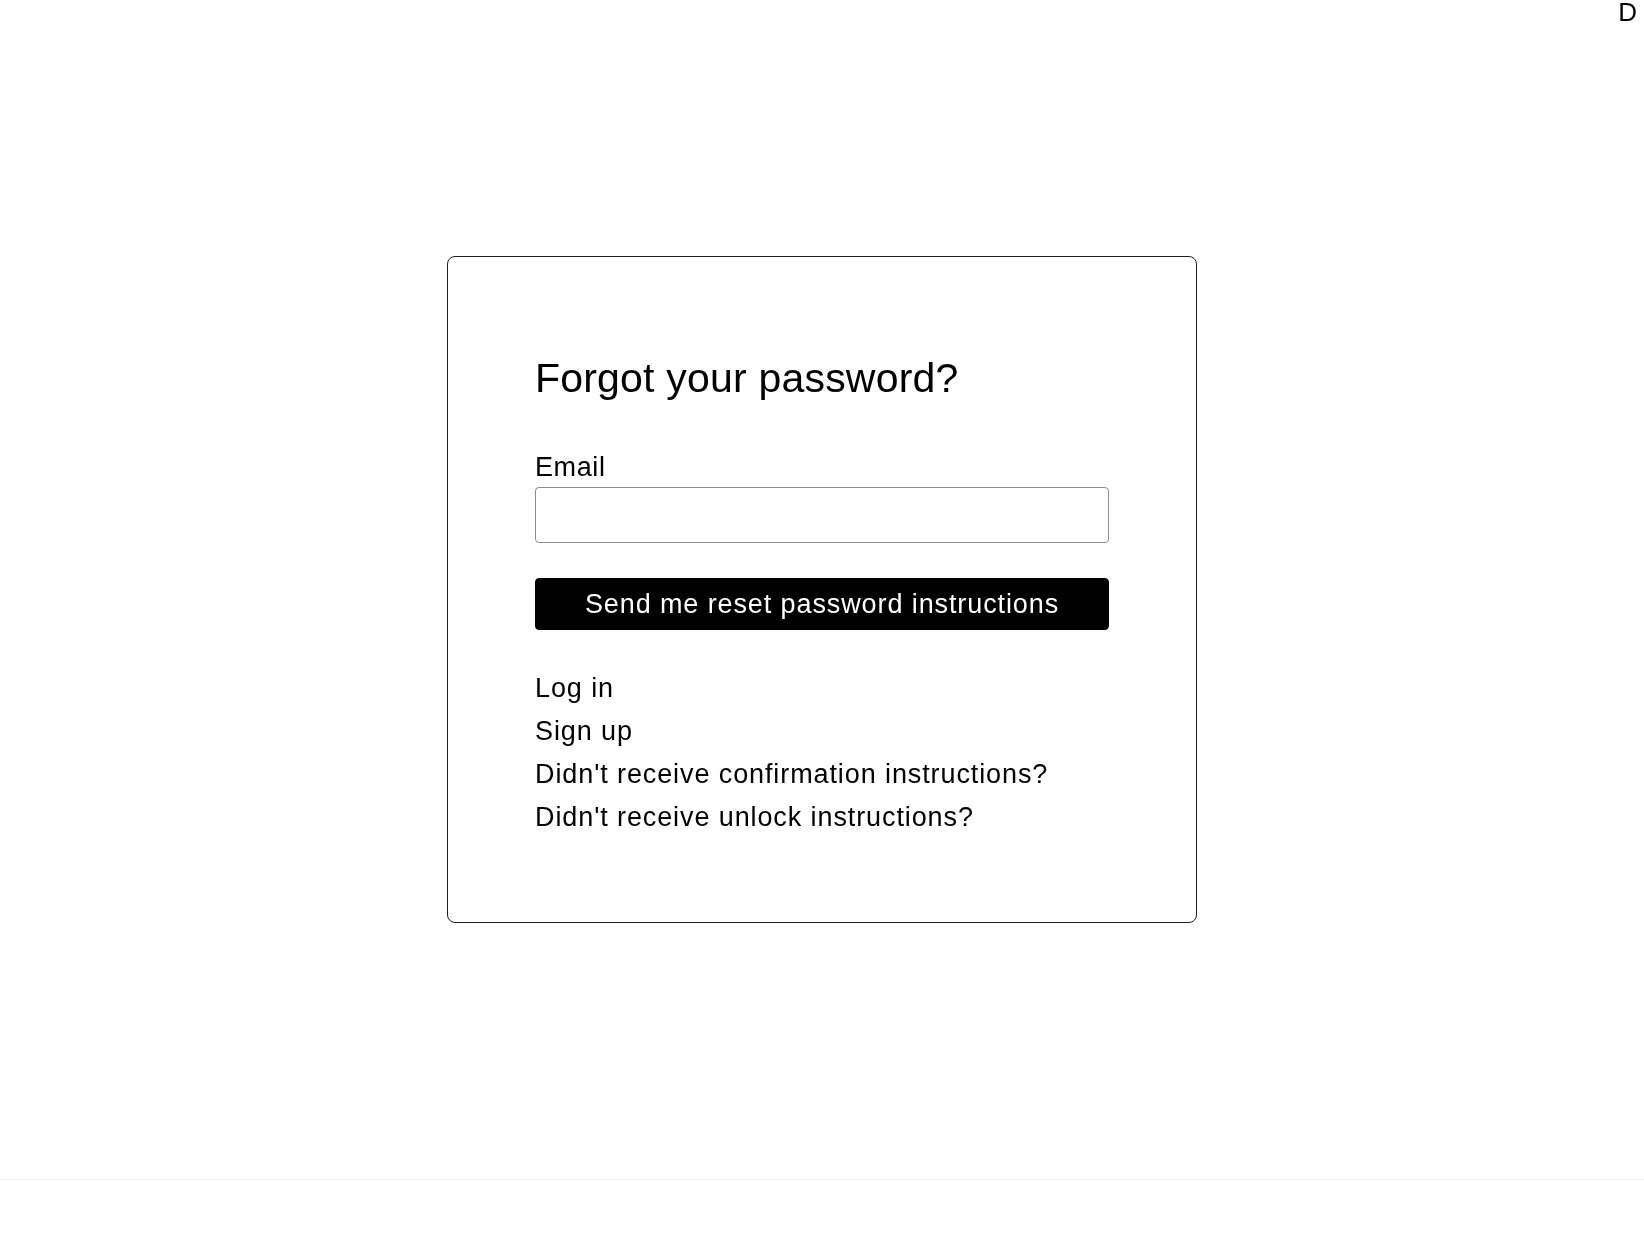 The height and width of the screenshot is (1233, 1644). I want to click on field-label: Email, so click(570, 467).